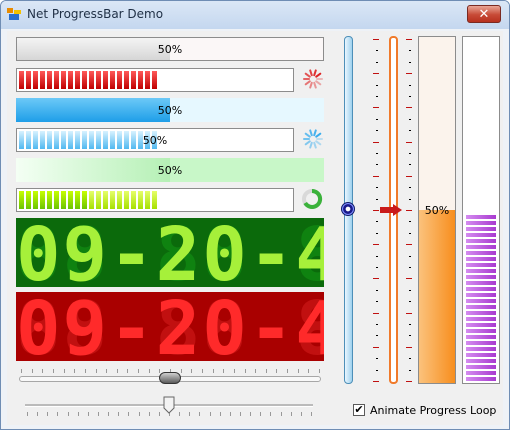  I want to click on progress-bar-green-segments, so click(155, 200).